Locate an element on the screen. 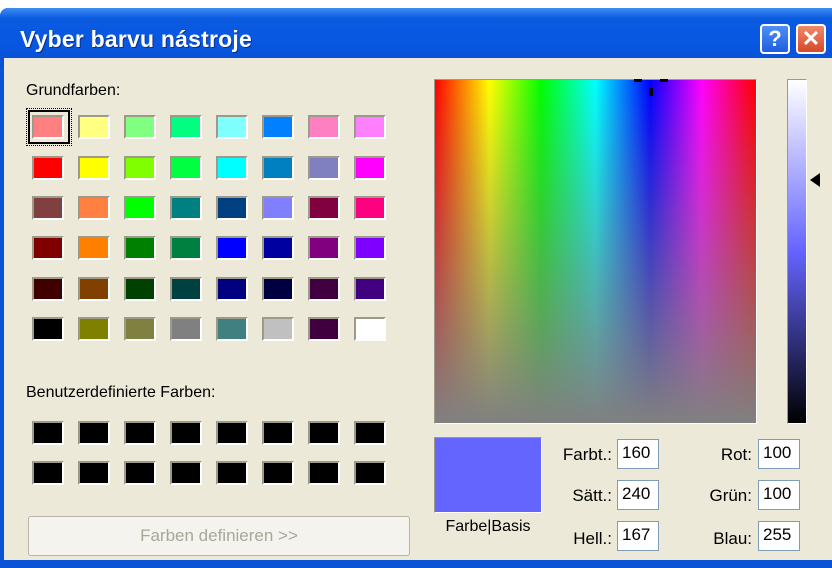  green-input: 100 is located at coordinates (779, 495).